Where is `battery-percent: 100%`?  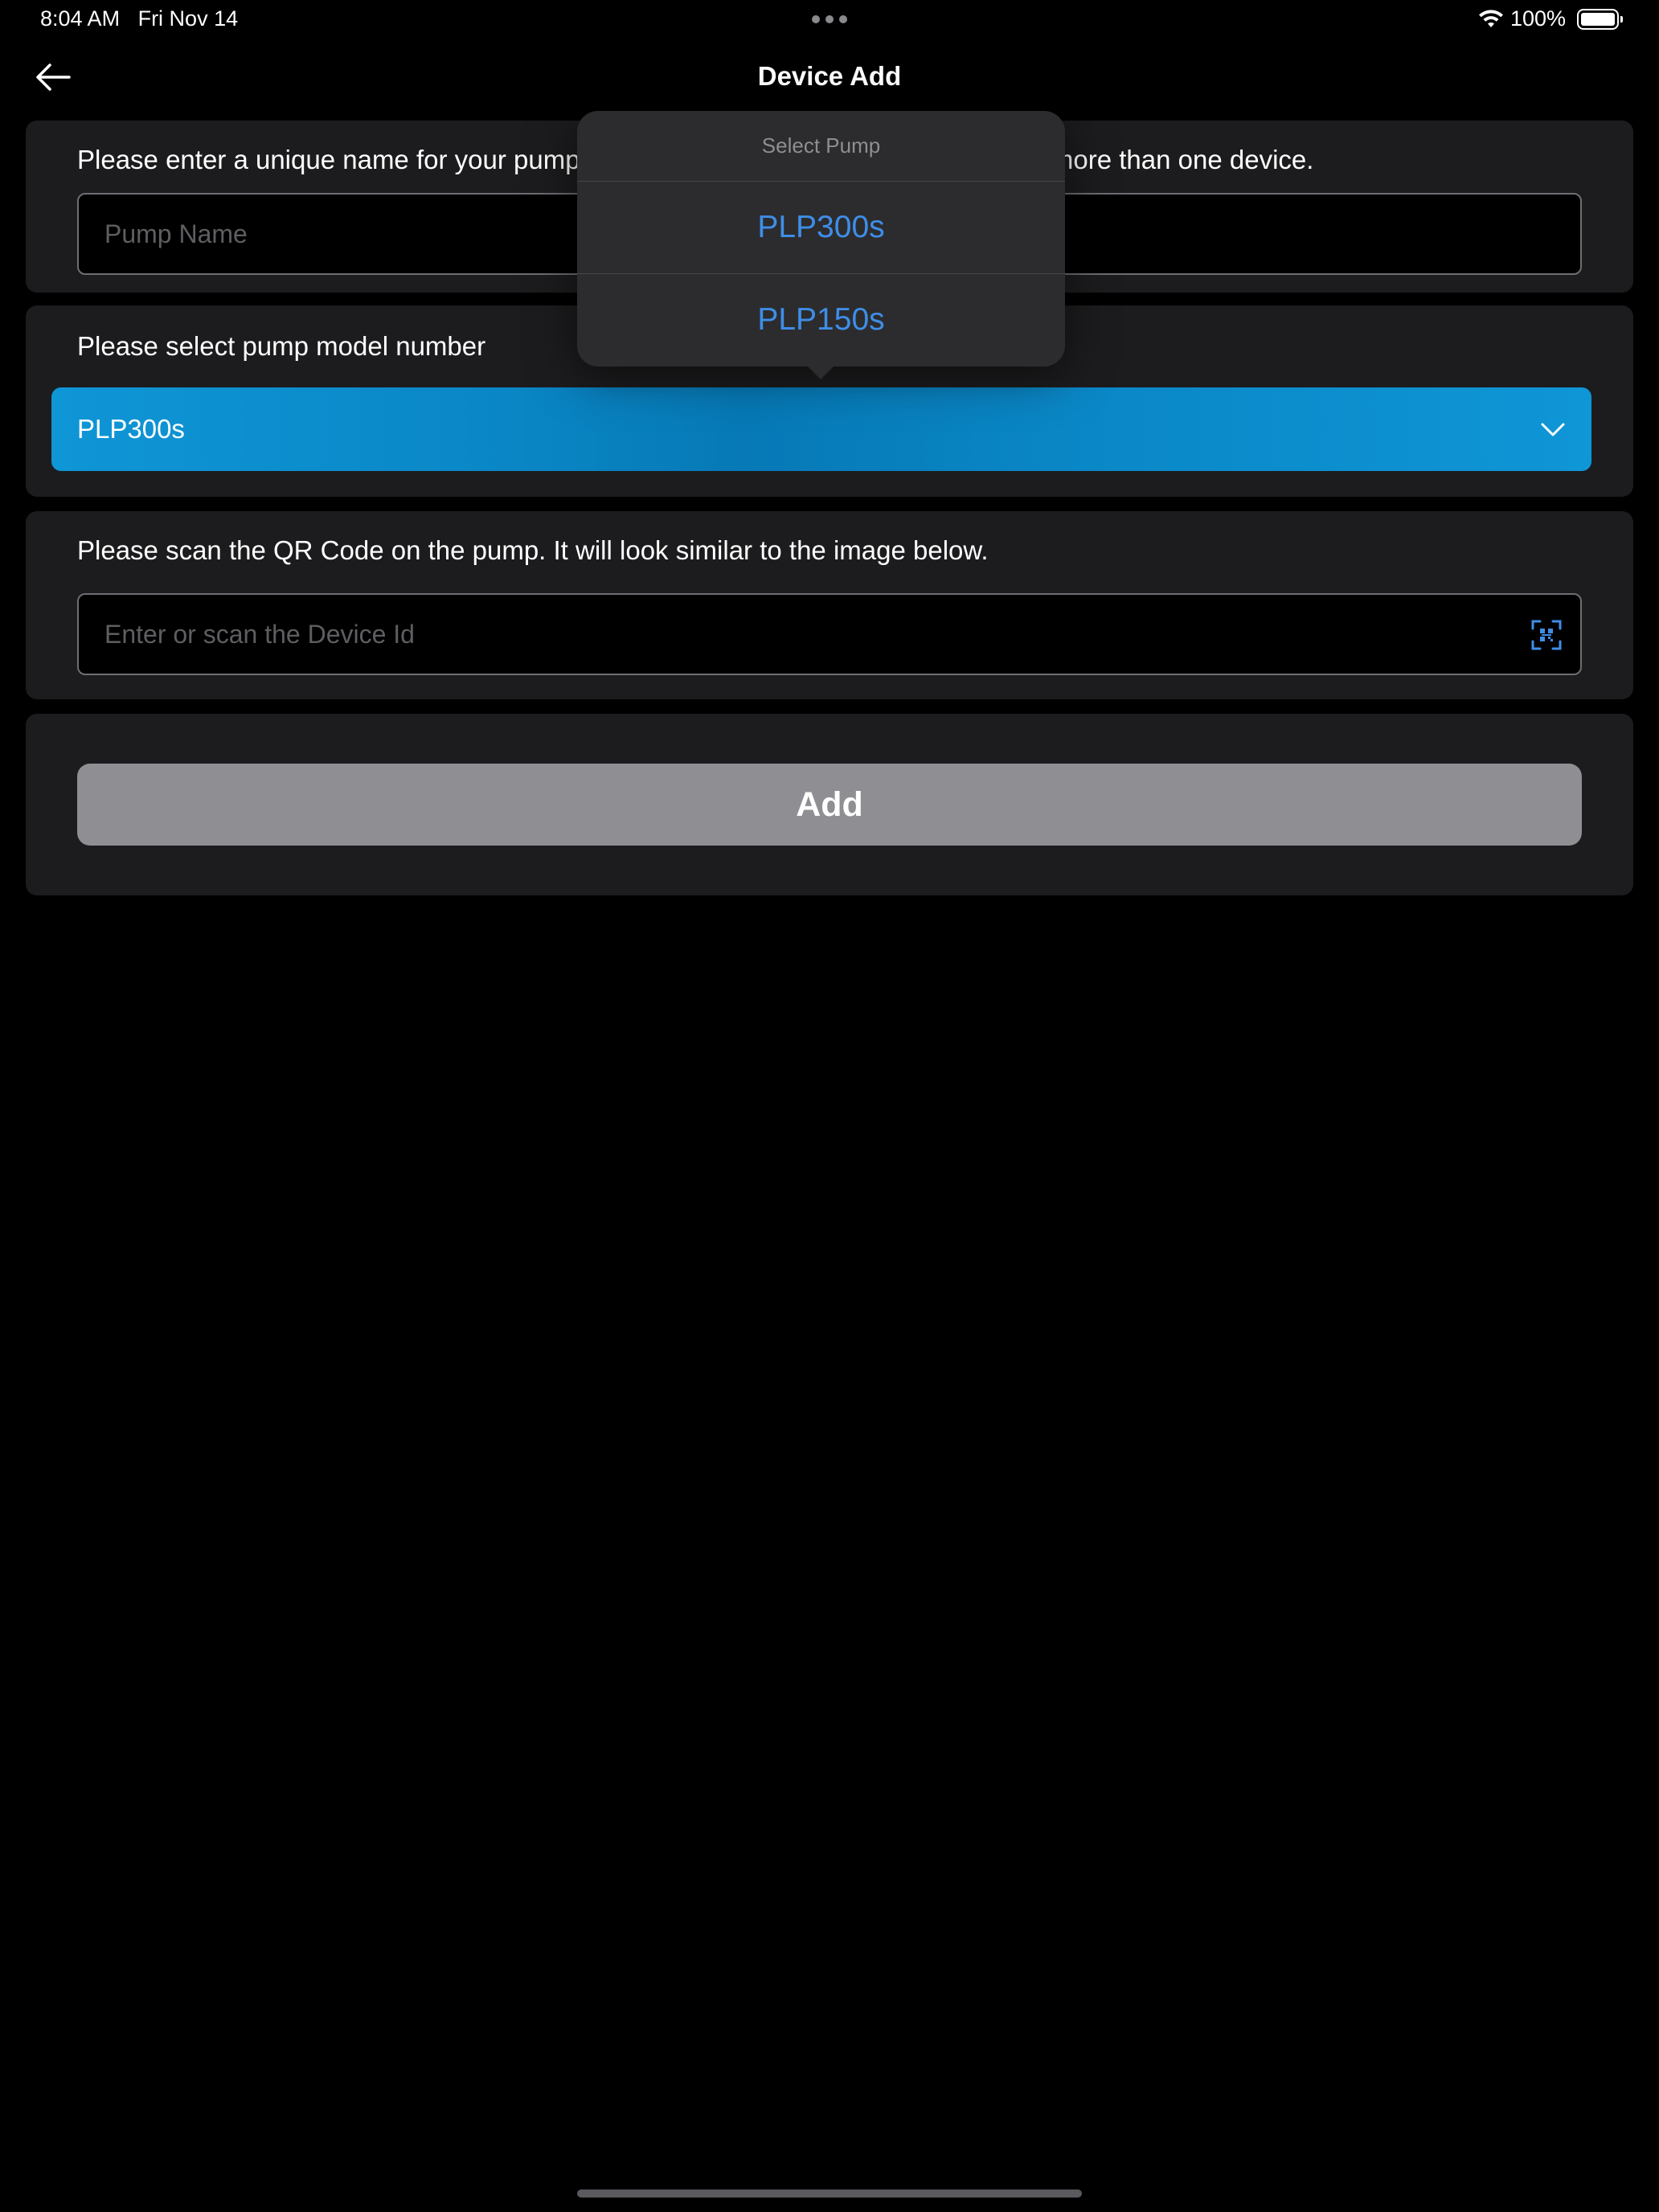 battery-percent: 100% is located at coordinates (1537, 18).